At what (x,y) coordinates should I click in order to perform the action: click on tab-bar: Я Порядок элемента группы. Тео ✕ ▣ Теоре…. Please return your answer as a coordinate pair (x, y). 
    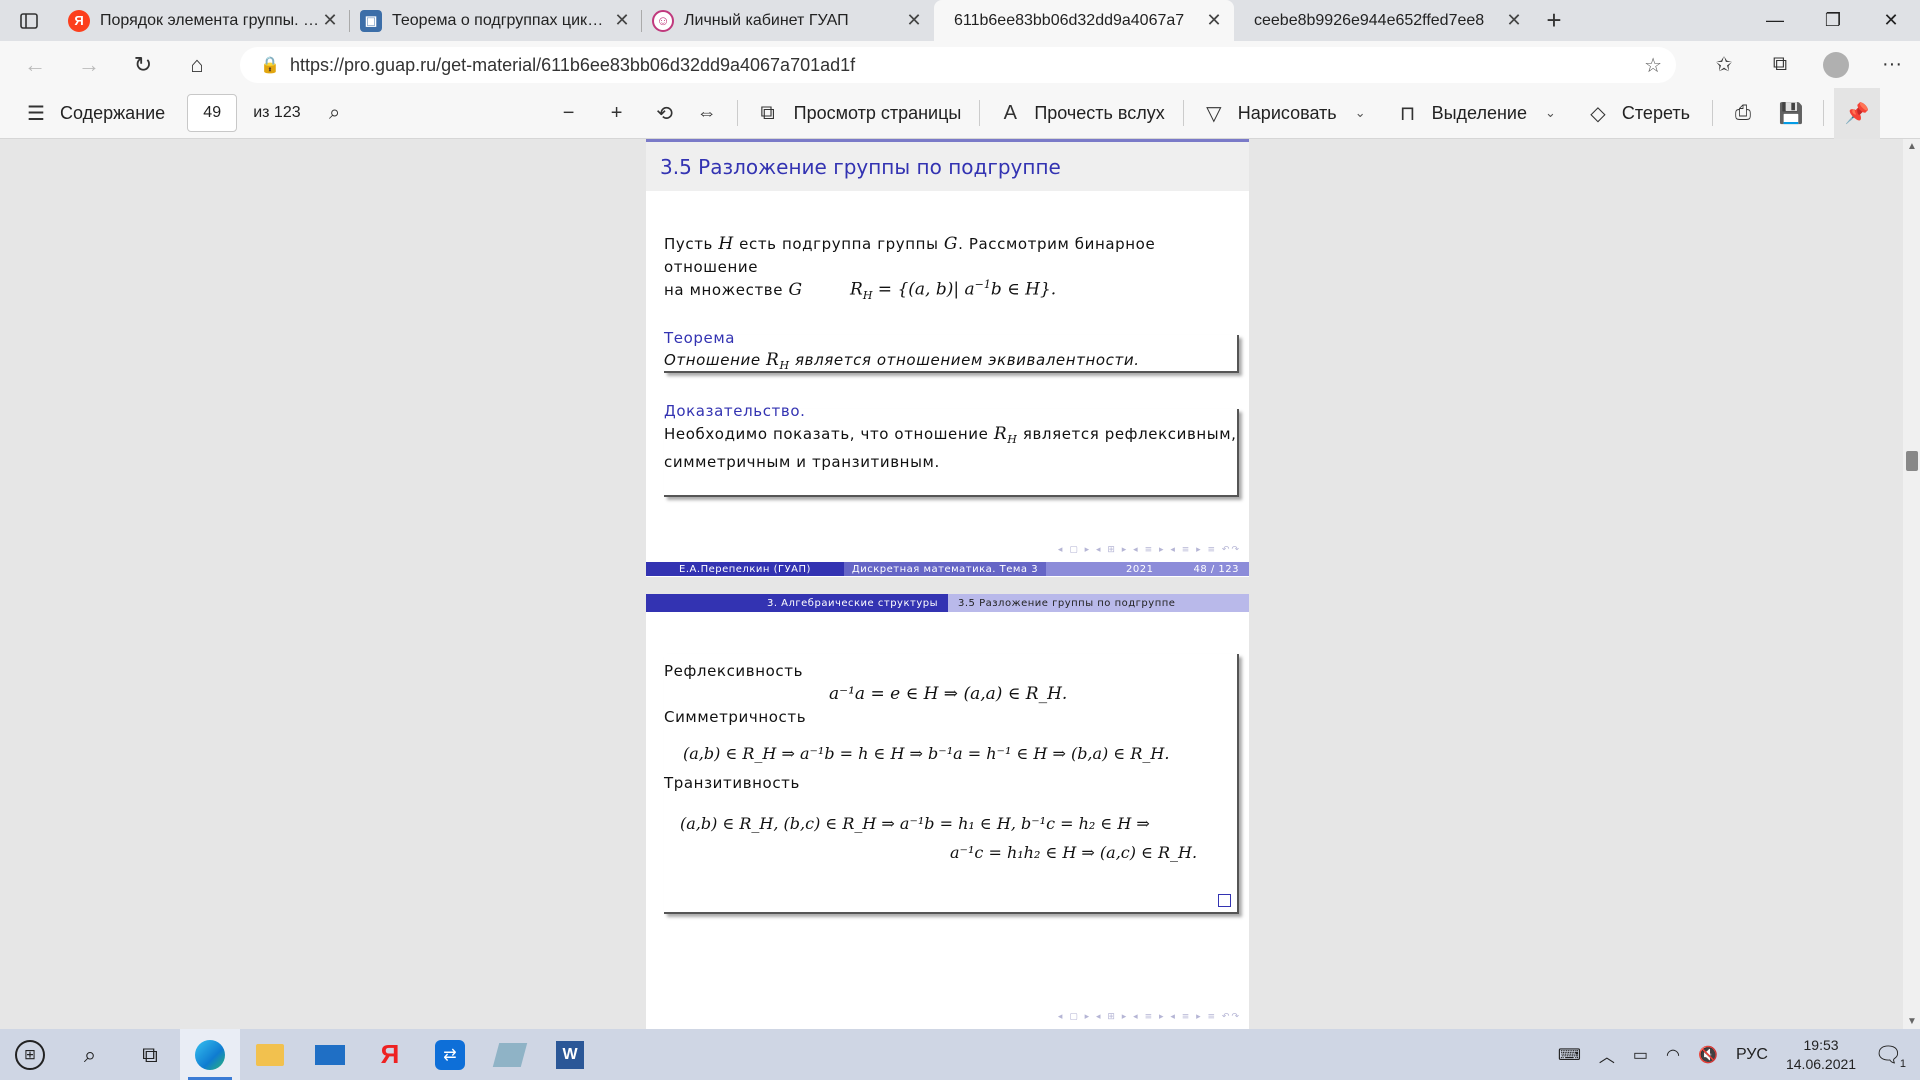
    Looking at the image, I should click on (960, 20).